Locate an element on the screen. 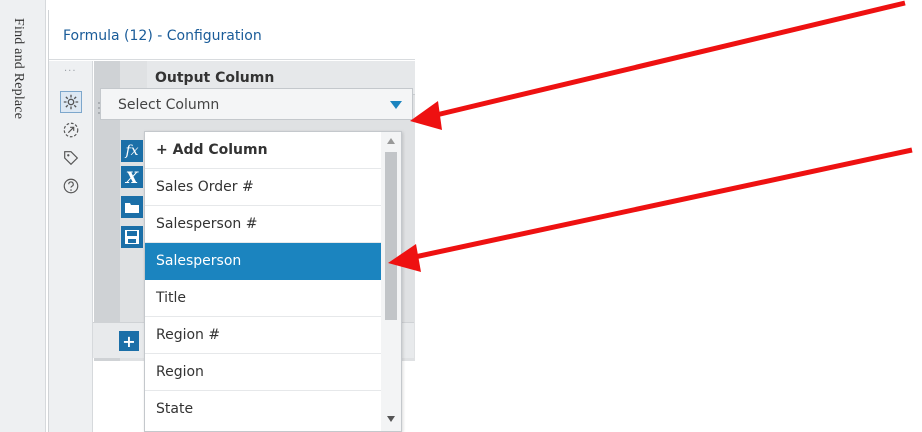 This screenshot has height=432, width=922. find-and-replace-tab: Find and Replace is located at coordinates (23, 216).